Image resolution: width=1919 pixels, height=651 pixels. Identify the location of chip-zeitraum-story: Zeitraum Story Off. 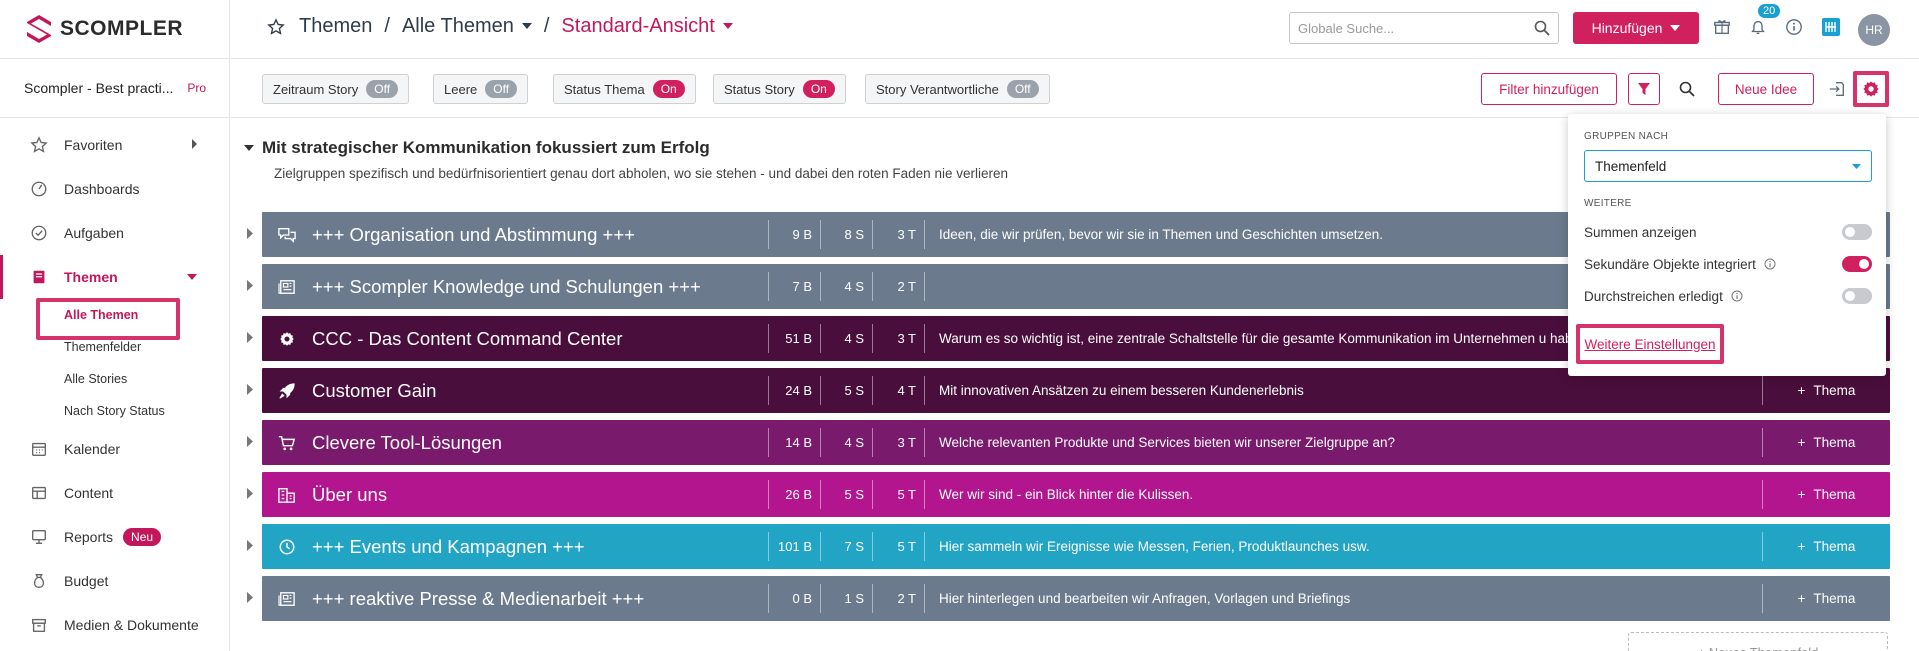
(336, 89).